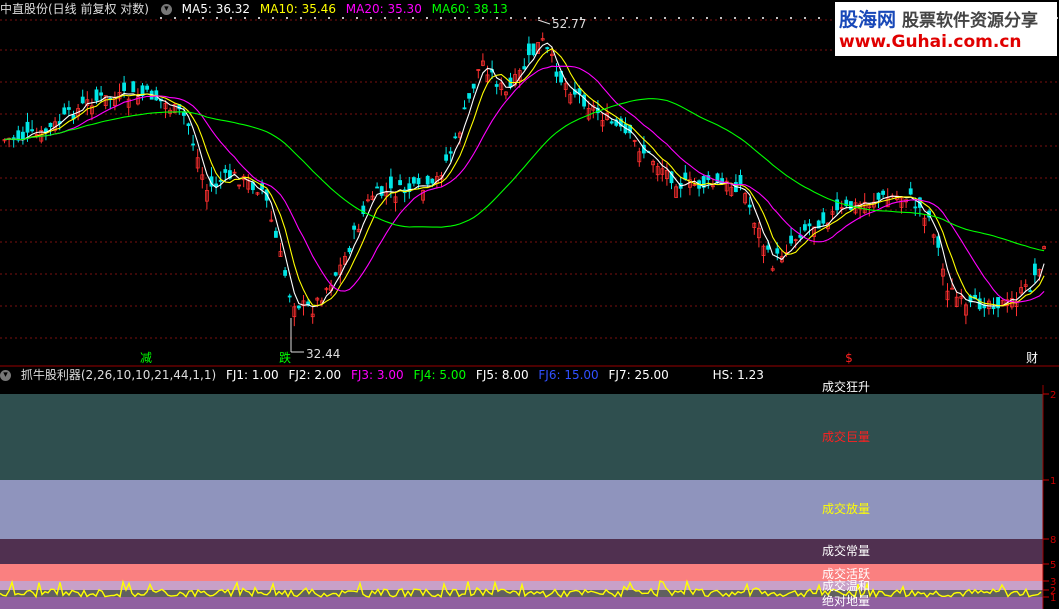  What do you see at coordinates (323, 354) in the screenshot?
I see `low-price-label: 32.44` at bounding box center [323, 354].